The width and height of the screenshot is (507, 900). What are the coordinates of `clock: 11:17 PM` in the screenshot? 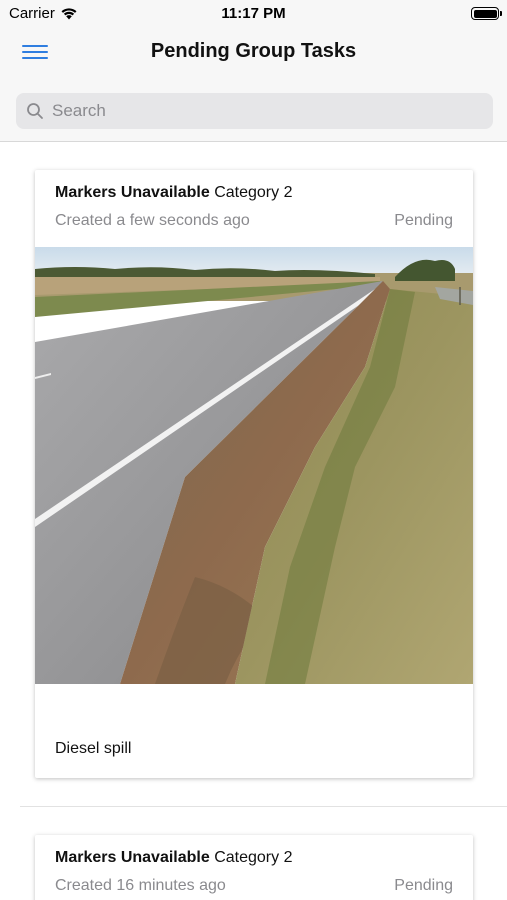 It's located at (253, 13).